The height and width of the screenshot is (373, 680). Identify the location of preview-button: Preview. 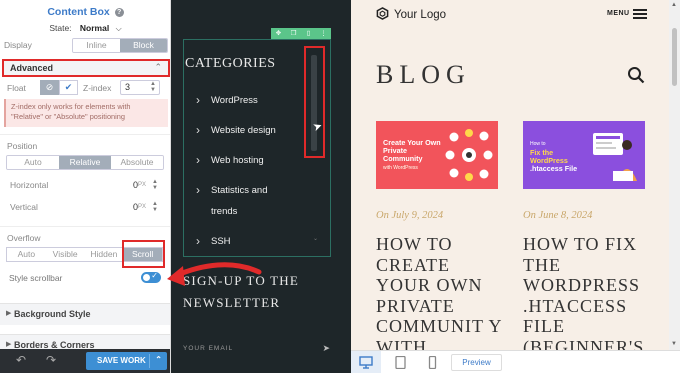
(476, 362).